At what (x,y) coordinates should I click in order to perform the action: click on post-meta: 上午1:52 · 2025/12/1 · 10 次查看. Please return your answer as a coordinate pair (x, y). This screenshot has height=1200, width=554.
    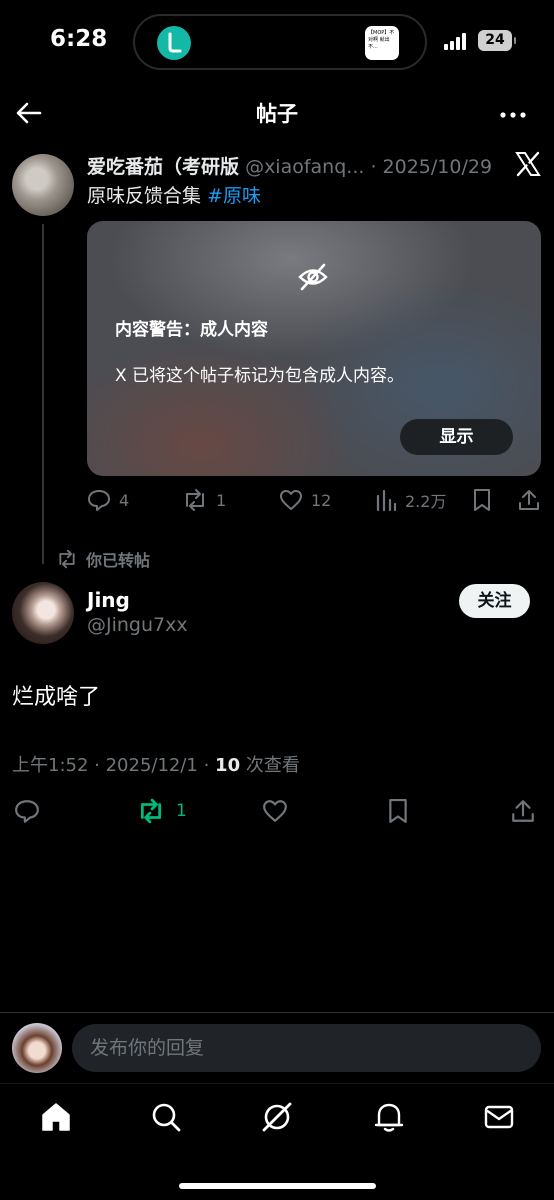
    Looking at the image, I should click on (156, 764).